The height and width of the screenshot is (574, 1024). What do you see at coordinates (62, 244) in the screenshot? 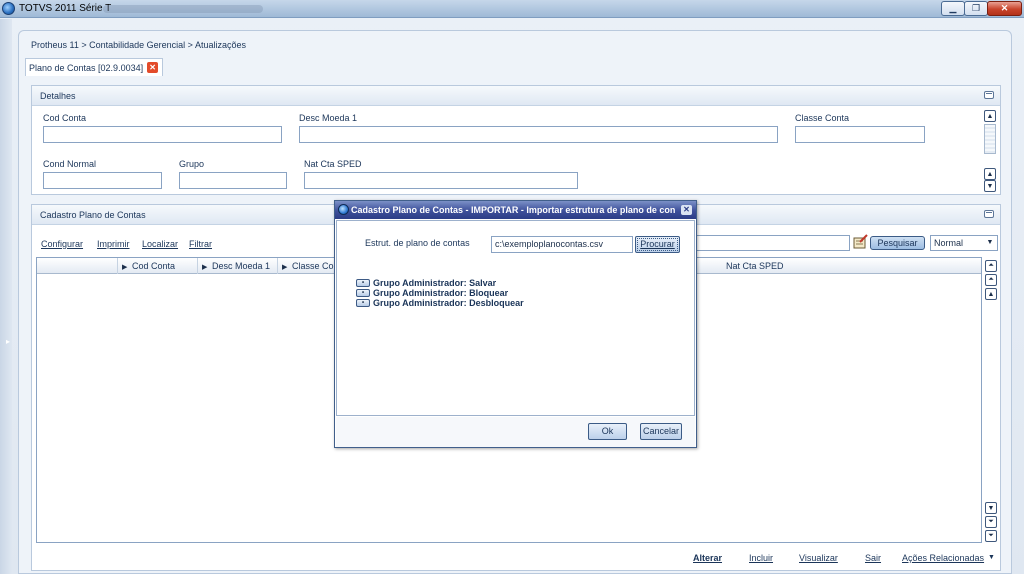
I see `configurar-link: Configurar` at bounding box center [62, 244].